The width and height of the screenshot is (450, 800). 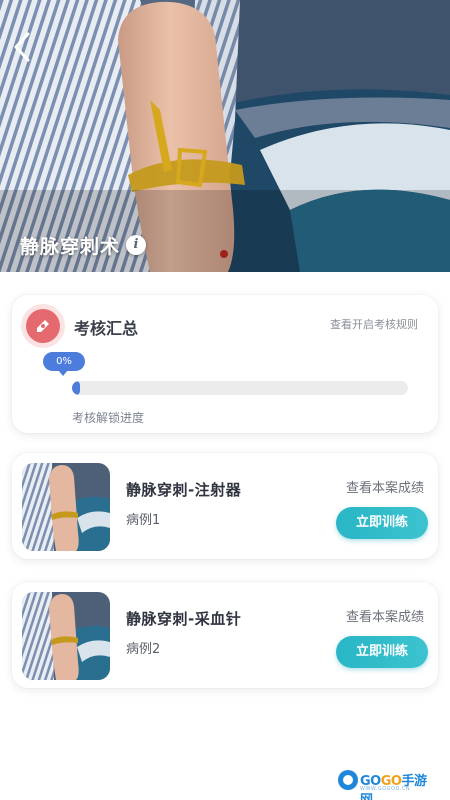 What do you see at coordinates (240, 388) in the screenshot?
I see `progress-bar` at bounding box center [240, 388].